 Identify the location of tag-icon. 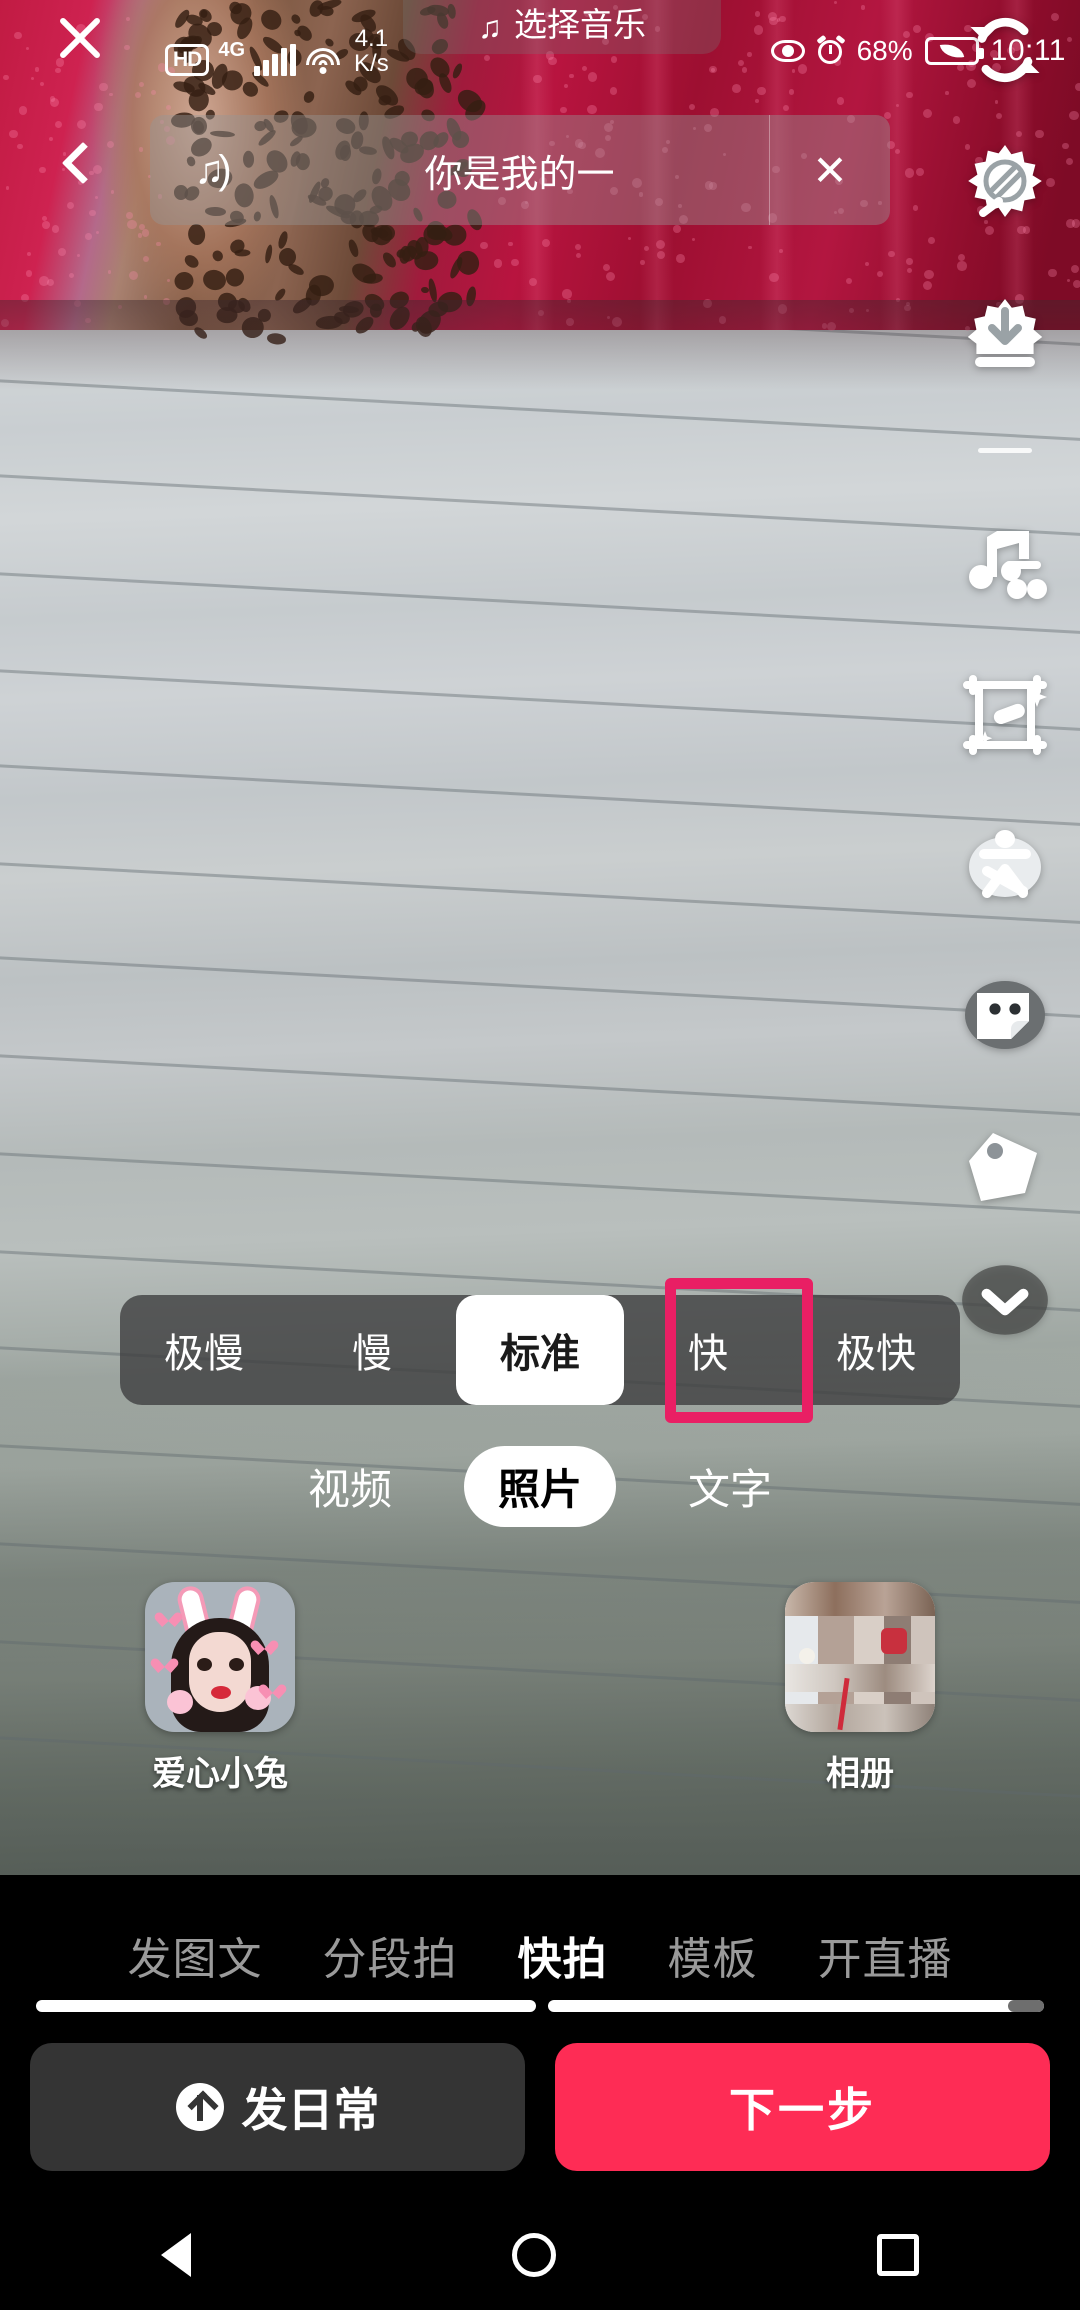
(1005, 1165).